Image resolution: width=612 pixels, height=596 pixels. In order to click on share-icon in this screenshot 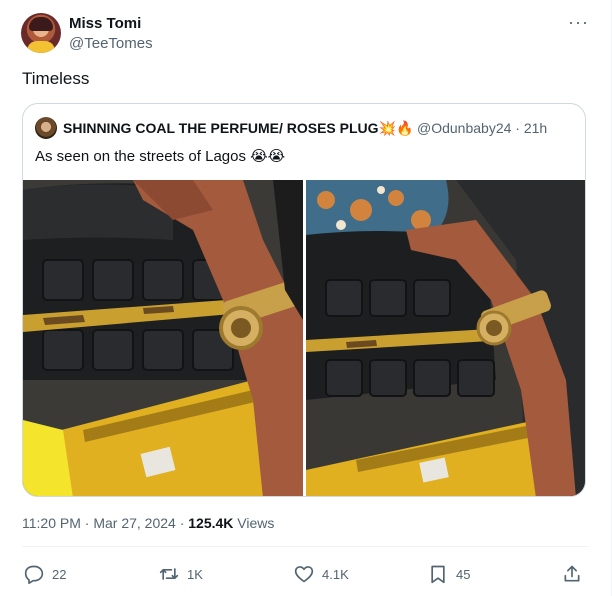, I will do `click(572, 573)`.